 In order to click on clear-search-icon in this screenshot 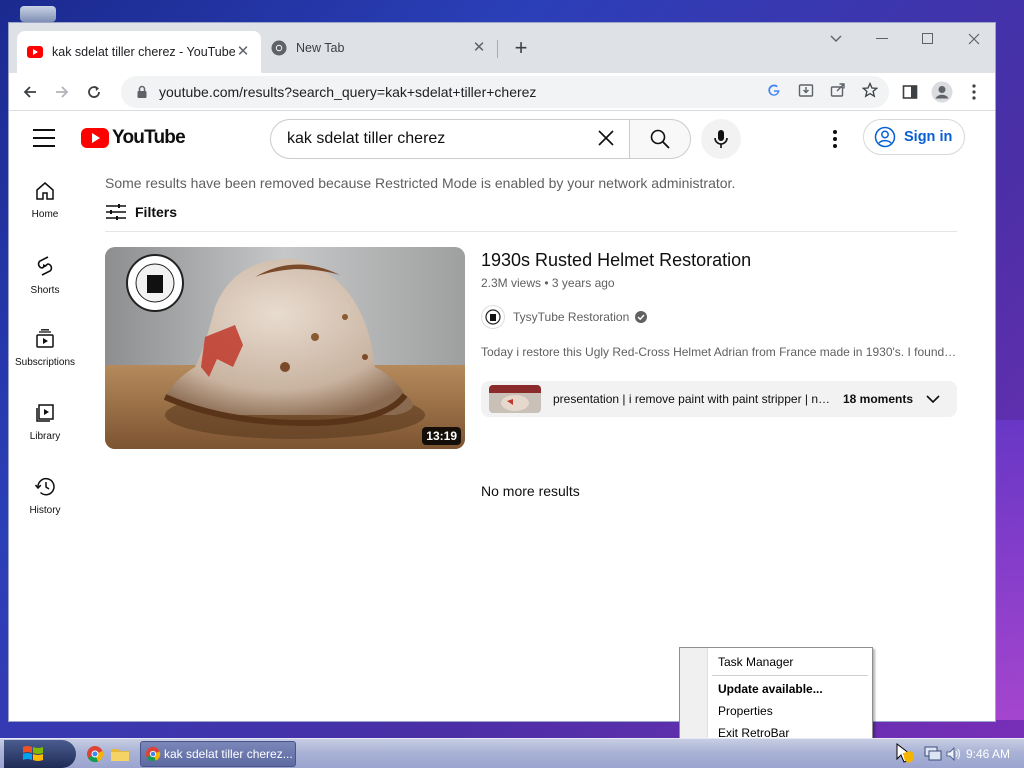, I will do `click(606, 138)`.